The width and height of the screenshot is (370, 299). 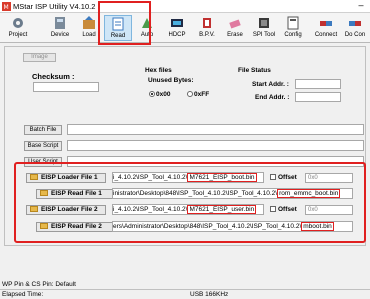 What do you see at coordinates (69, 209) in the screenshot?
I see `eisp-loader-file-2-label: EISP Loader File 2` at bounding box center [69, 209].